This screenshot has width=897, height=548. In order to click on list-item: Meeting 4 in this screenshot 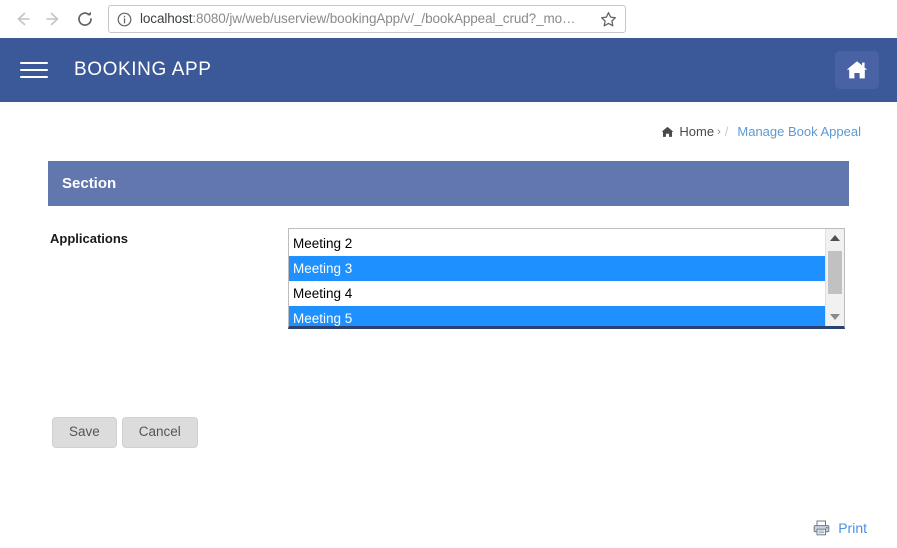, I will do `click(557, 293)`.